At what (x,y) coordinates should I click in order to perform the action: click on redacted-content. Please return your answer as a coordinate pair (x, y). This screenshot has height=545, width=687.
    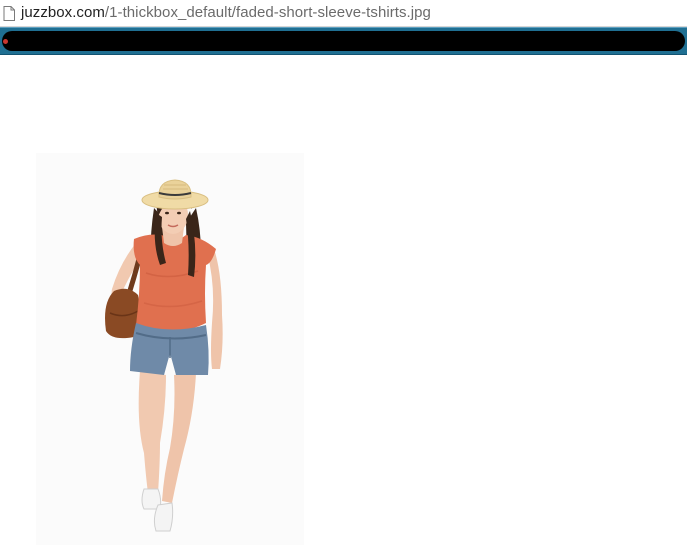
    Looking at the image, I should click on (343, 41).